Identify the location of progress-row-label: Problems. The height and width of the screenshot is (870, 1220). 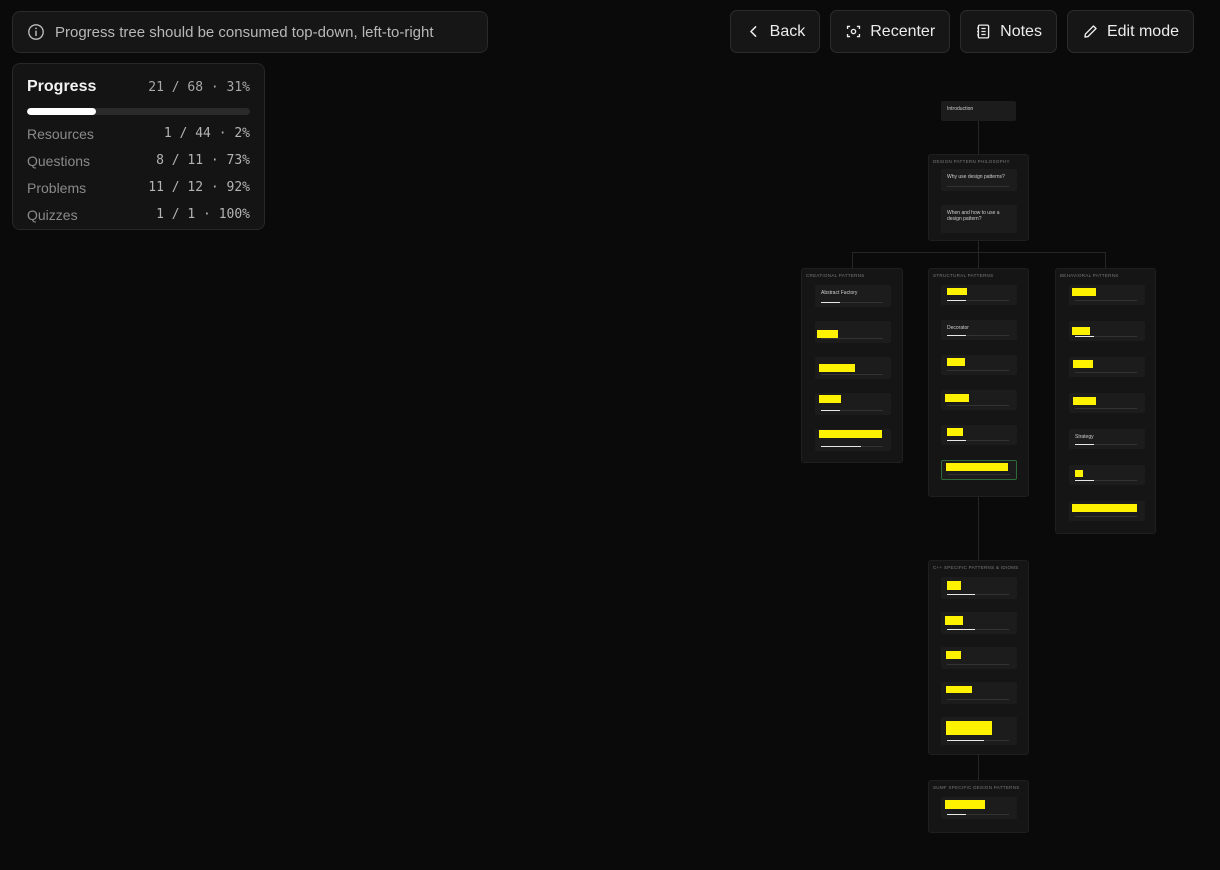
(57, 188).